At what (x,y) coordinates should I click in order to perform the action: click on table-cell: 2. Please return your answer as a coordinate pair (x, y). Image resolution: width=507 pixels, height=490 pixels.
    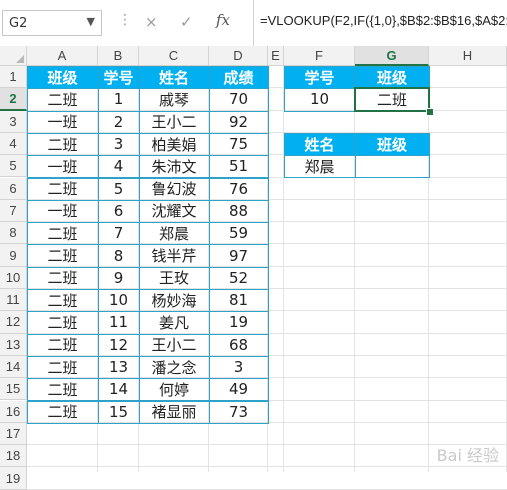
    Looking at the image, I should click on (118, 122).